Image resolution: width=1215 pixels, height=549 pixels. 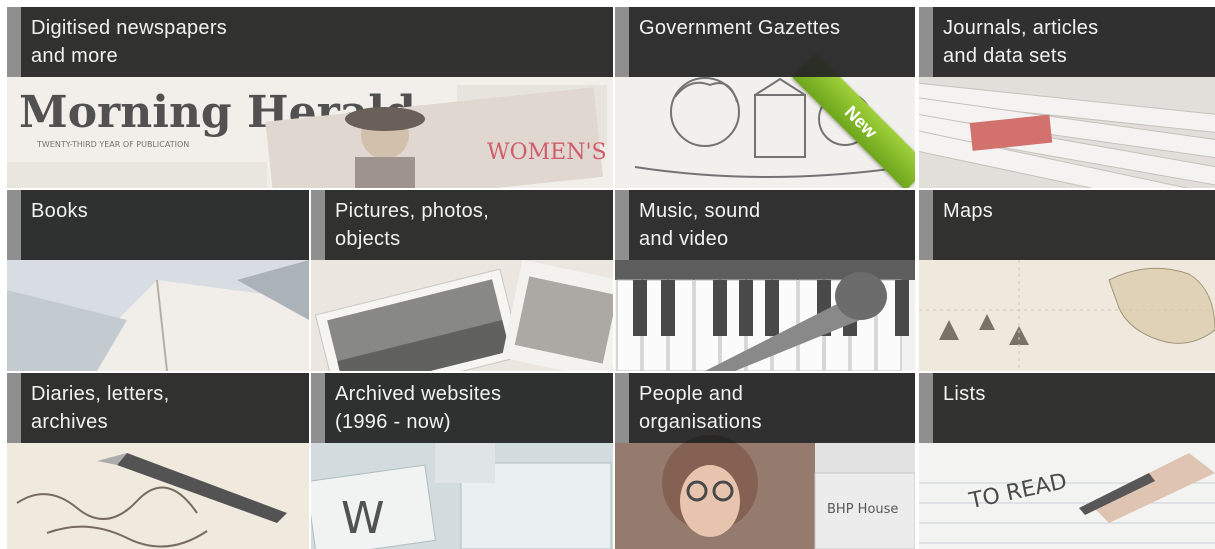 What do you see at coordinates (412, 225) in the screenshot?
I see `tile-label: Pictures, photos, objects` at bounding box center [412, 225].